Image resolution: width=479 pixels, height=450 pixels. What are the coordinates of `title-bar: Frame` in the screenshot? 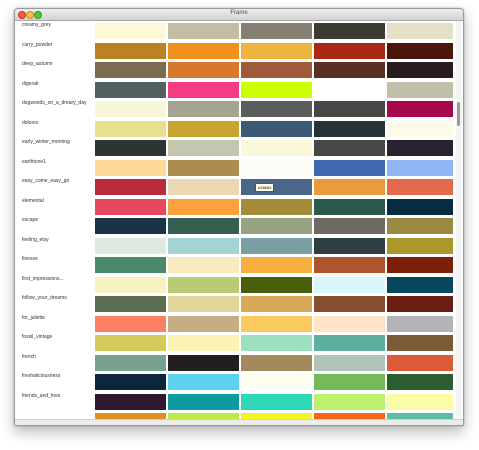 It's located at (239, 15).